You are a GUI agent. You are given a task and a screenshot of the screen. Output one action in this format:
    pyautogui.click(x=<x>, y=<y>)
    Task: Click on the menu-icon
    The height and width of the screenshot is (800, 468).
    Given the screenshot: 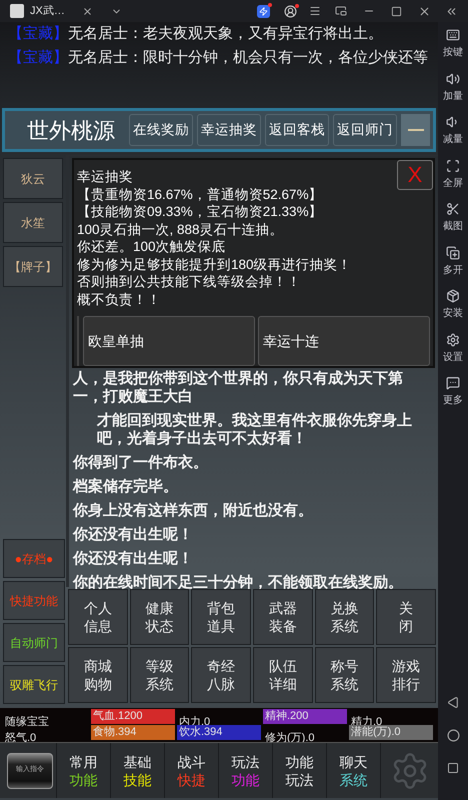 What is the action you would take?
    pyautogui.click(x=315, y=11)
    